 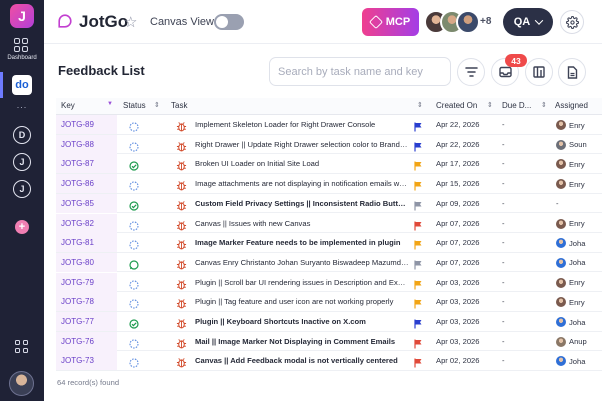 I want to click on col-status: Status, so click(x=134, y=105).